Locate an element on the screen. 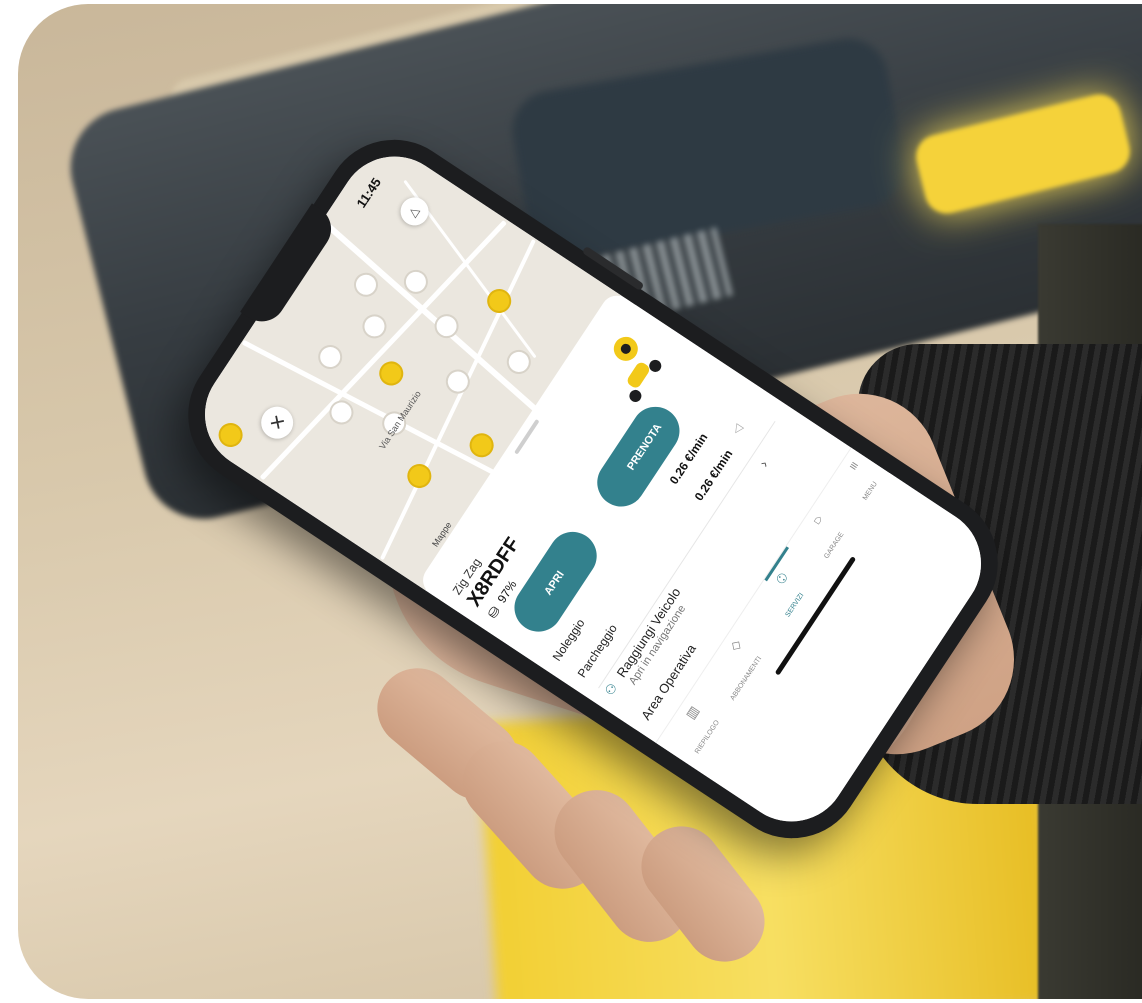 The width and height of the screenshot is (1142, 1003). location-arrow-icon: ◁ is located at coordinates (414, 211).